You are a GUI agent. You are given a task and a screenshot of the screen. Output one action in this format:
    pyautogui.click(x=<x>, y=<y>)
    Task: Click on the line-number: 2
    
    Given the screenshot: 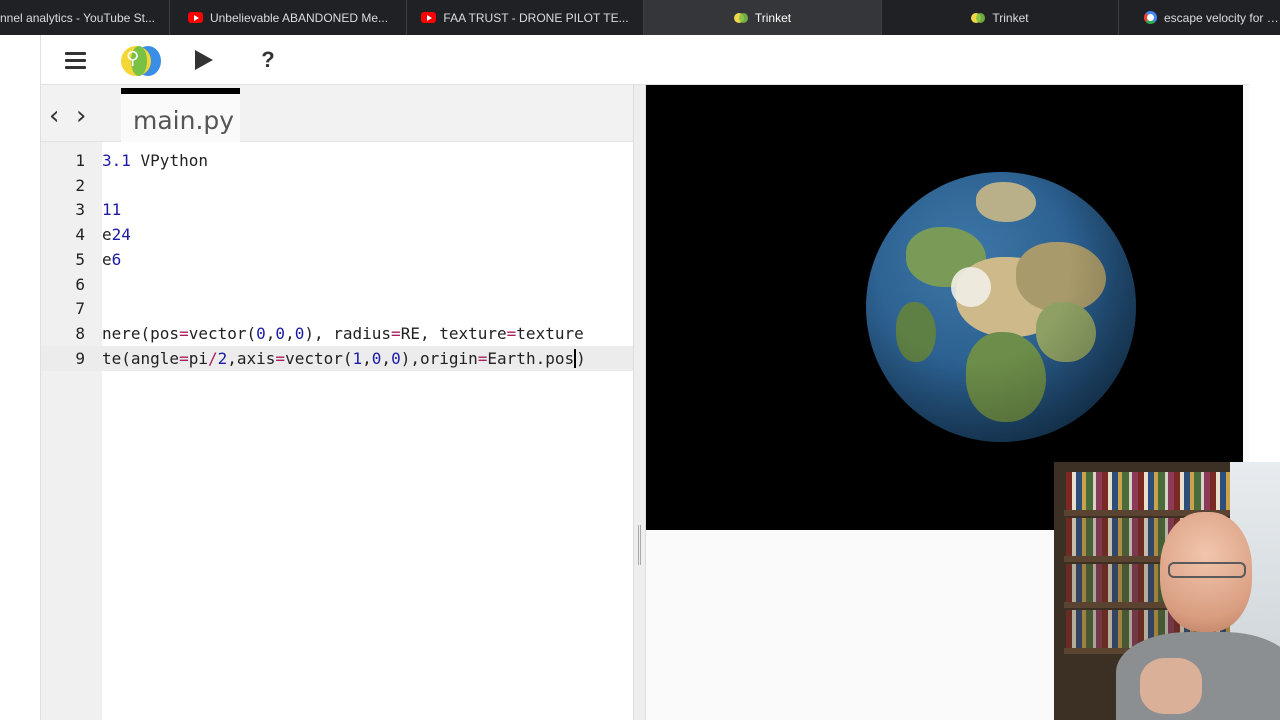 What is the action you would take?
    pyautogui.click(x=80, y=185)
    